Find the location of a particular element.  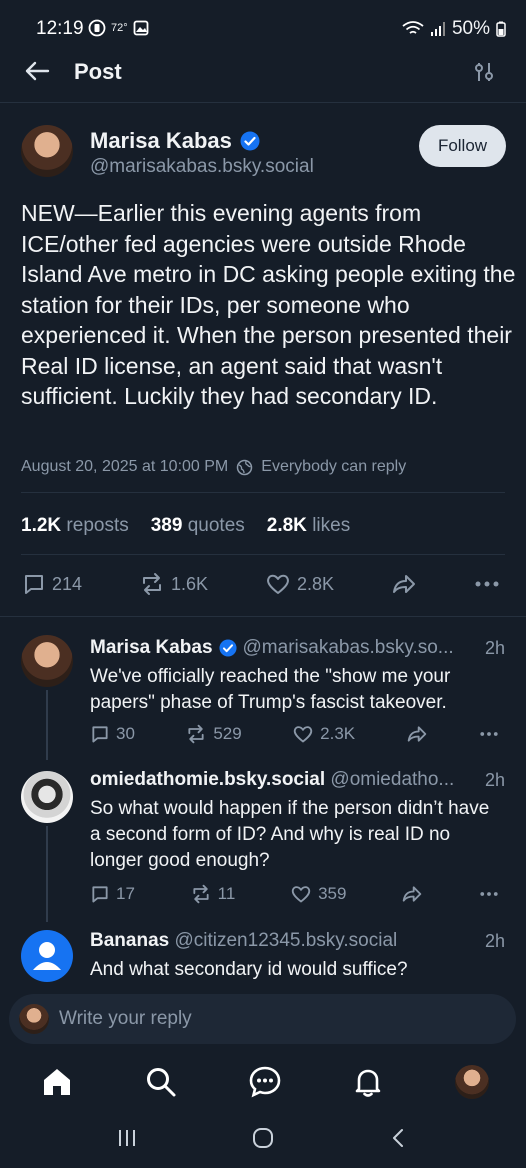

repost-button: 1.6K is located at coordinates (173, 584).